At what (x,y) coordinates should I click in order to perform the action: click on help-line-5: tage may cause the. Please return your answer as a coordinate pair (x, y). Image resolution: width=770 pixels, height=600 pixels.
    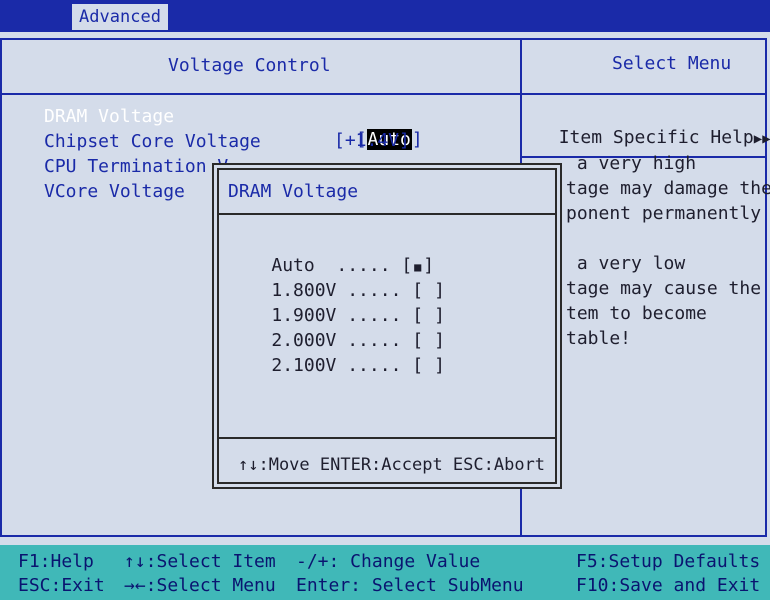
    Looking at the image, I should click on (664, 288).